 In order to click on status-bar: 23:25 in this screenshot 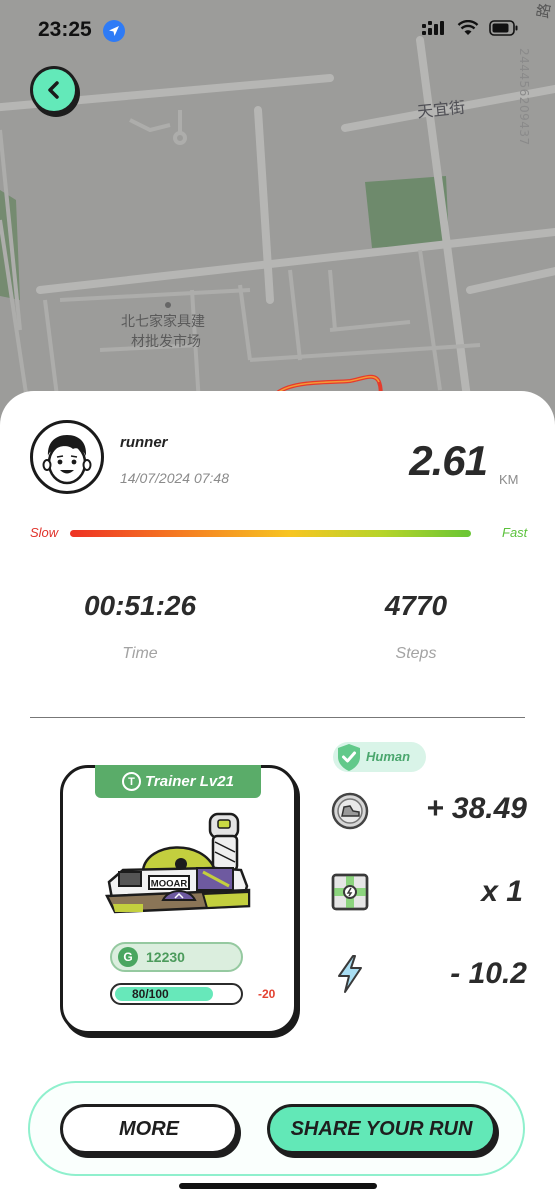, I will do `click(277, 31)`.